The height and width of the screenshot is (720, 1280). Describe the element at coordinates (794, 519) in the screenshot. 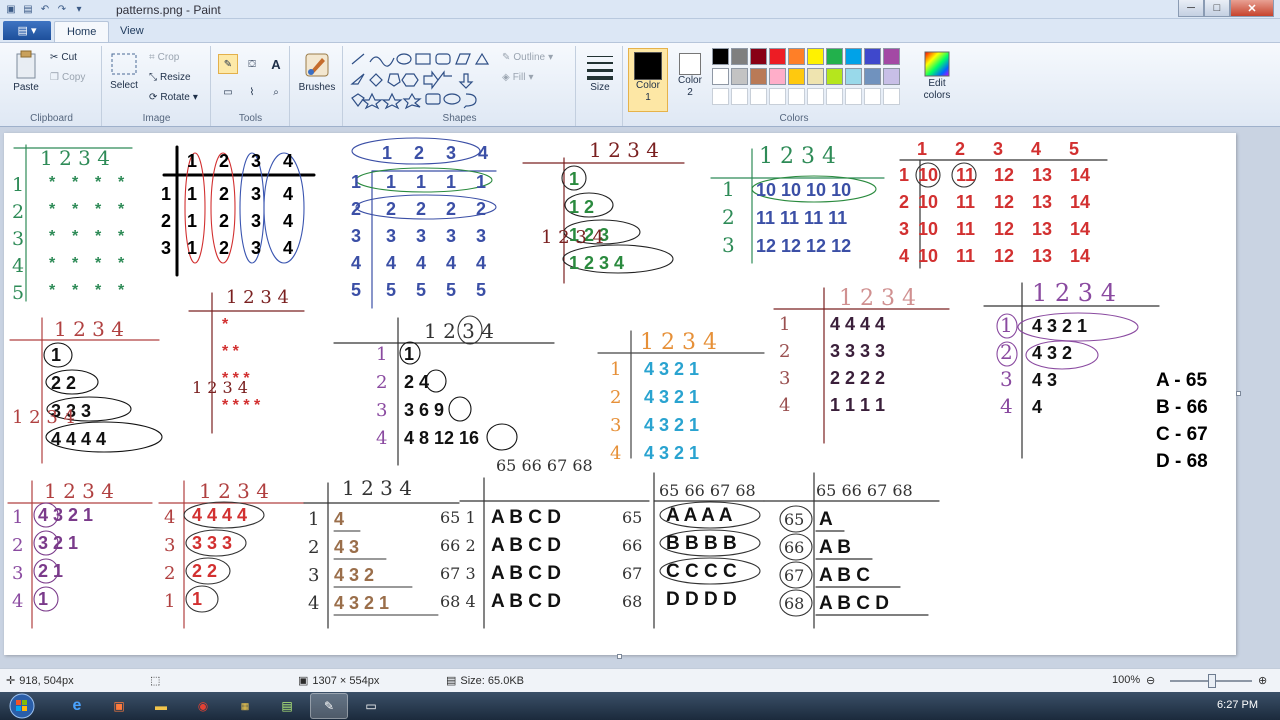

I see `row-label: 65` at that location.